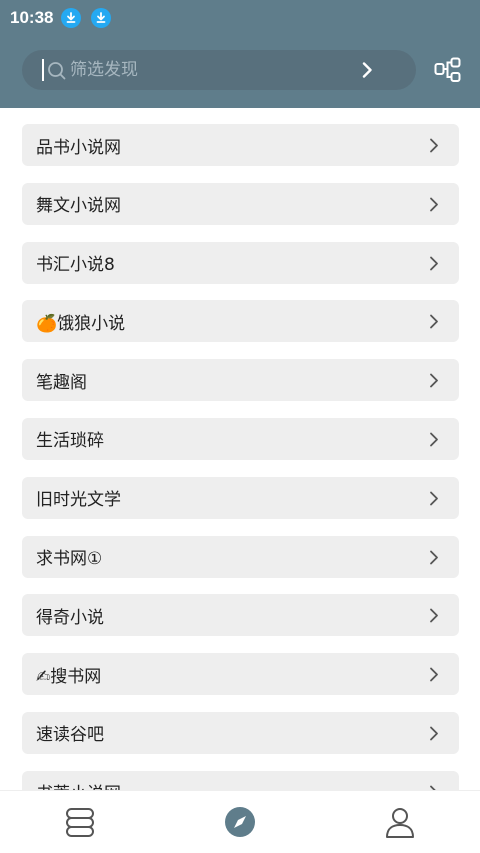 This screenshot has height=853, width=480. Describe the element at coordinates (69, 676) in the screenshot. I see `list-item-label: ✍搜书网` at that location.